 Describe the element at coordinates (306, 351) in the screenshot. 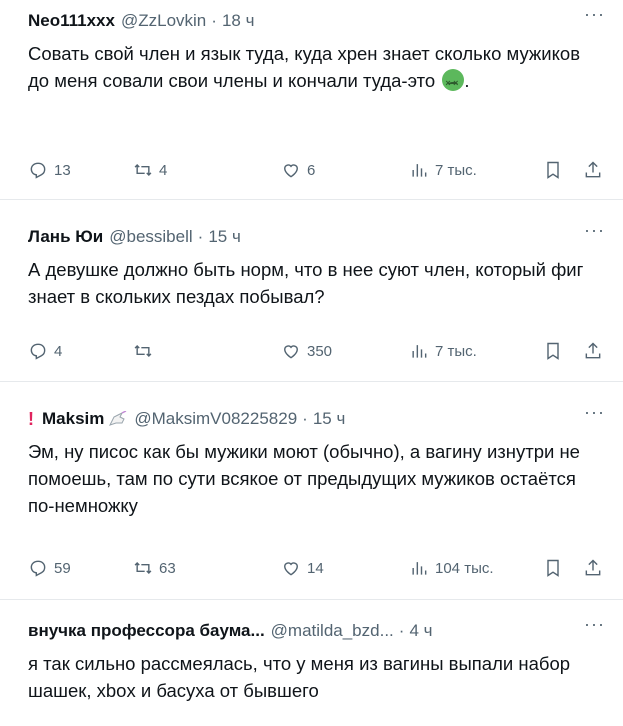

I see `like-button: 350` at that location.